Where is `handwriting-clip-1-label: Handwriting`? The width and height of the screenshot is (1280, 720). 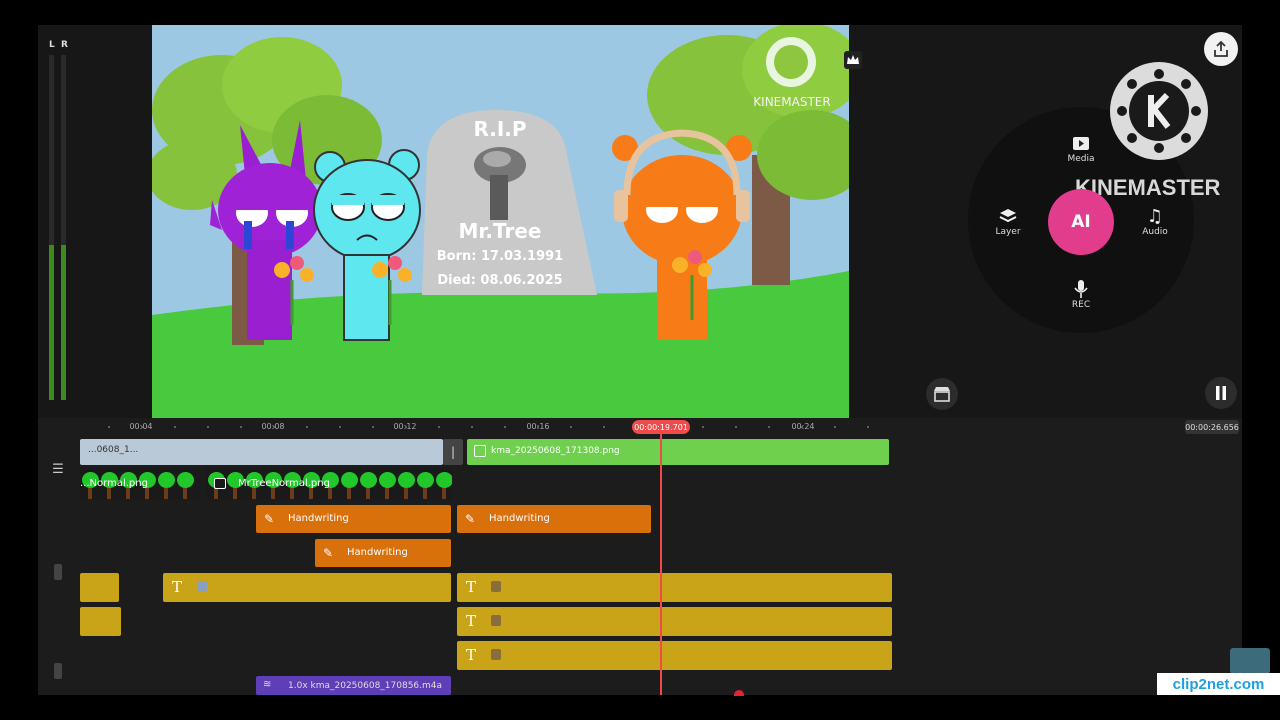 handwriting-clip-1-label: Handwriting is located at coordinates (318, 518).